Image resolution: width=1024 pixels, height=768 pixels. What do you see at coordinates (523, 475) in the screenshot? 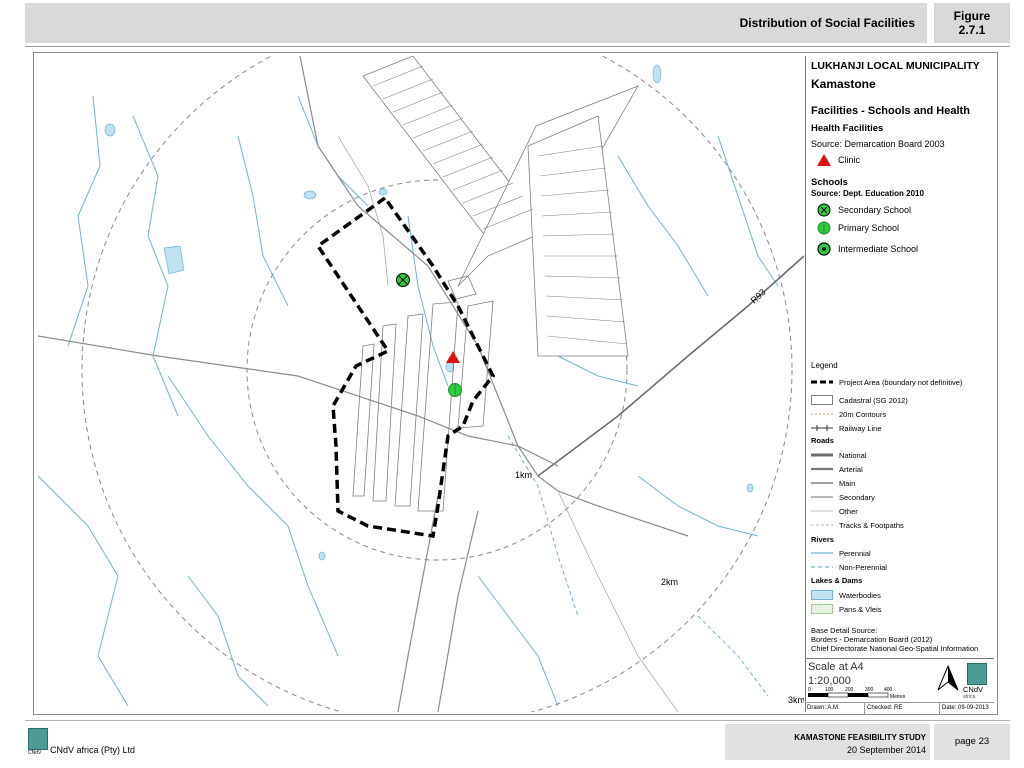
I see `distance-label-1km: 1km` at bounding box center [523, 475].